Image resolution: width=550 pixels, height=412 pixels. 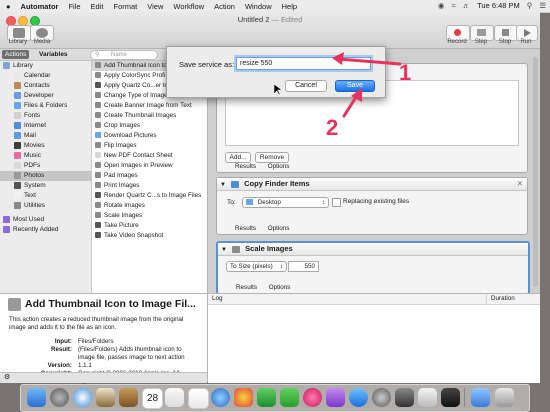 I want to click on menu-window: Window, so click(x=258, y=6).